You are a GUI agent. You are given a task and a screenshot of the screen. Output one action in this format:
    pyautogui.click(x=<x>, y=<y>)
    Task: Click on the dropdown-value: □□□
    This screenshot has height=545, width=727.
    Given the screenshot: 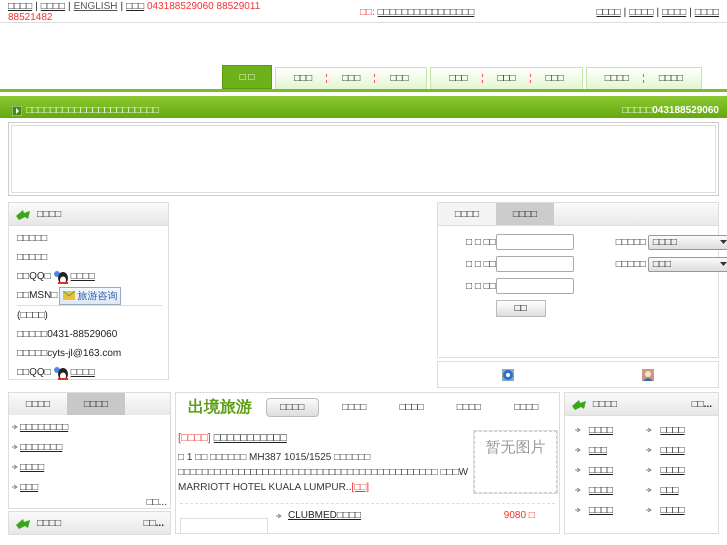 What is the action you would take?
    pyautogui.click(x=662, y=264)
    